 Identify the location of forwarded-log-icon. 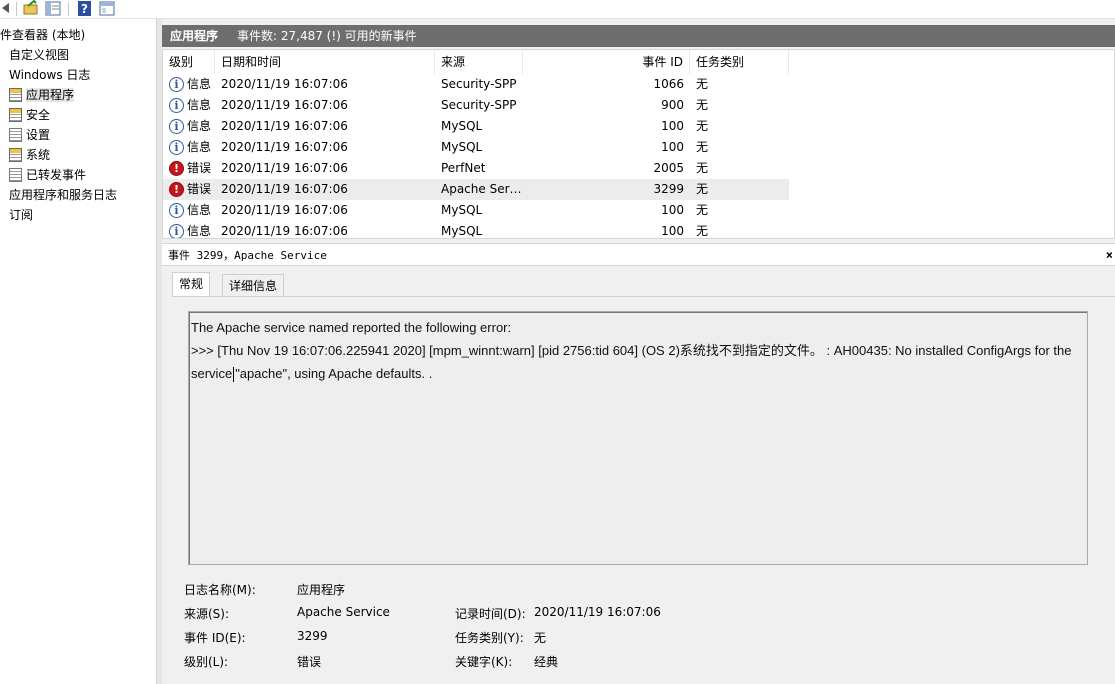
(15, 174).